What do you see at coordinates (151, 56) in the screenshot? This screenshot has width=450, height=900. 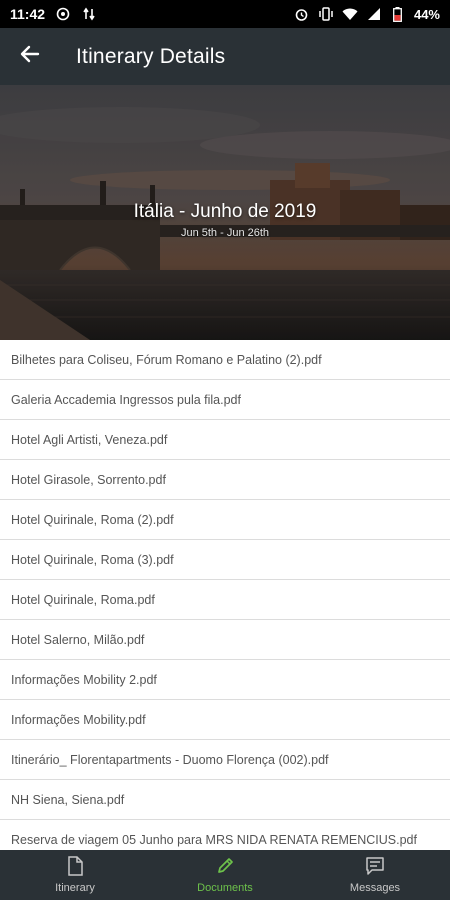 I see `page-title: Itinerary Details` at bounding box center [151, 56].